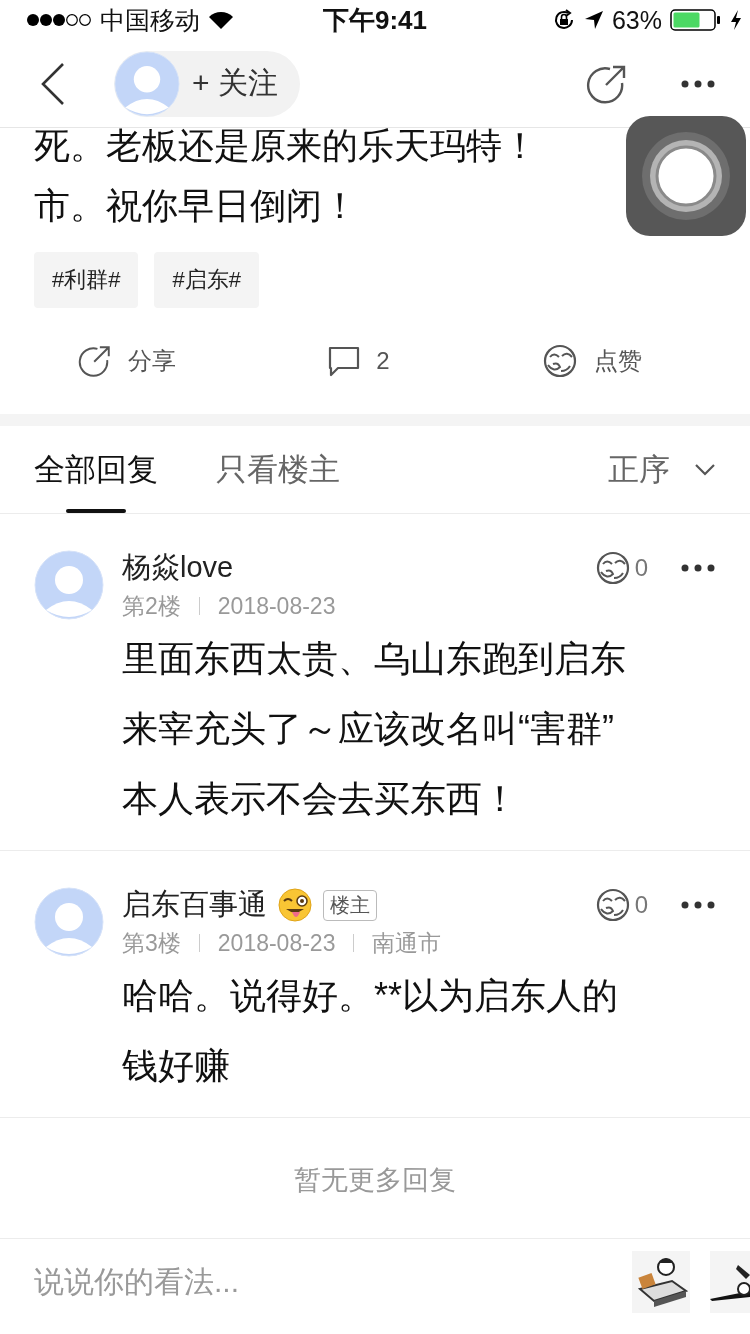 The image size is (750, 1334). Describe the element at coordinates (350, 905) in the screenshot. I see `author-badge: 楼主` at that location.